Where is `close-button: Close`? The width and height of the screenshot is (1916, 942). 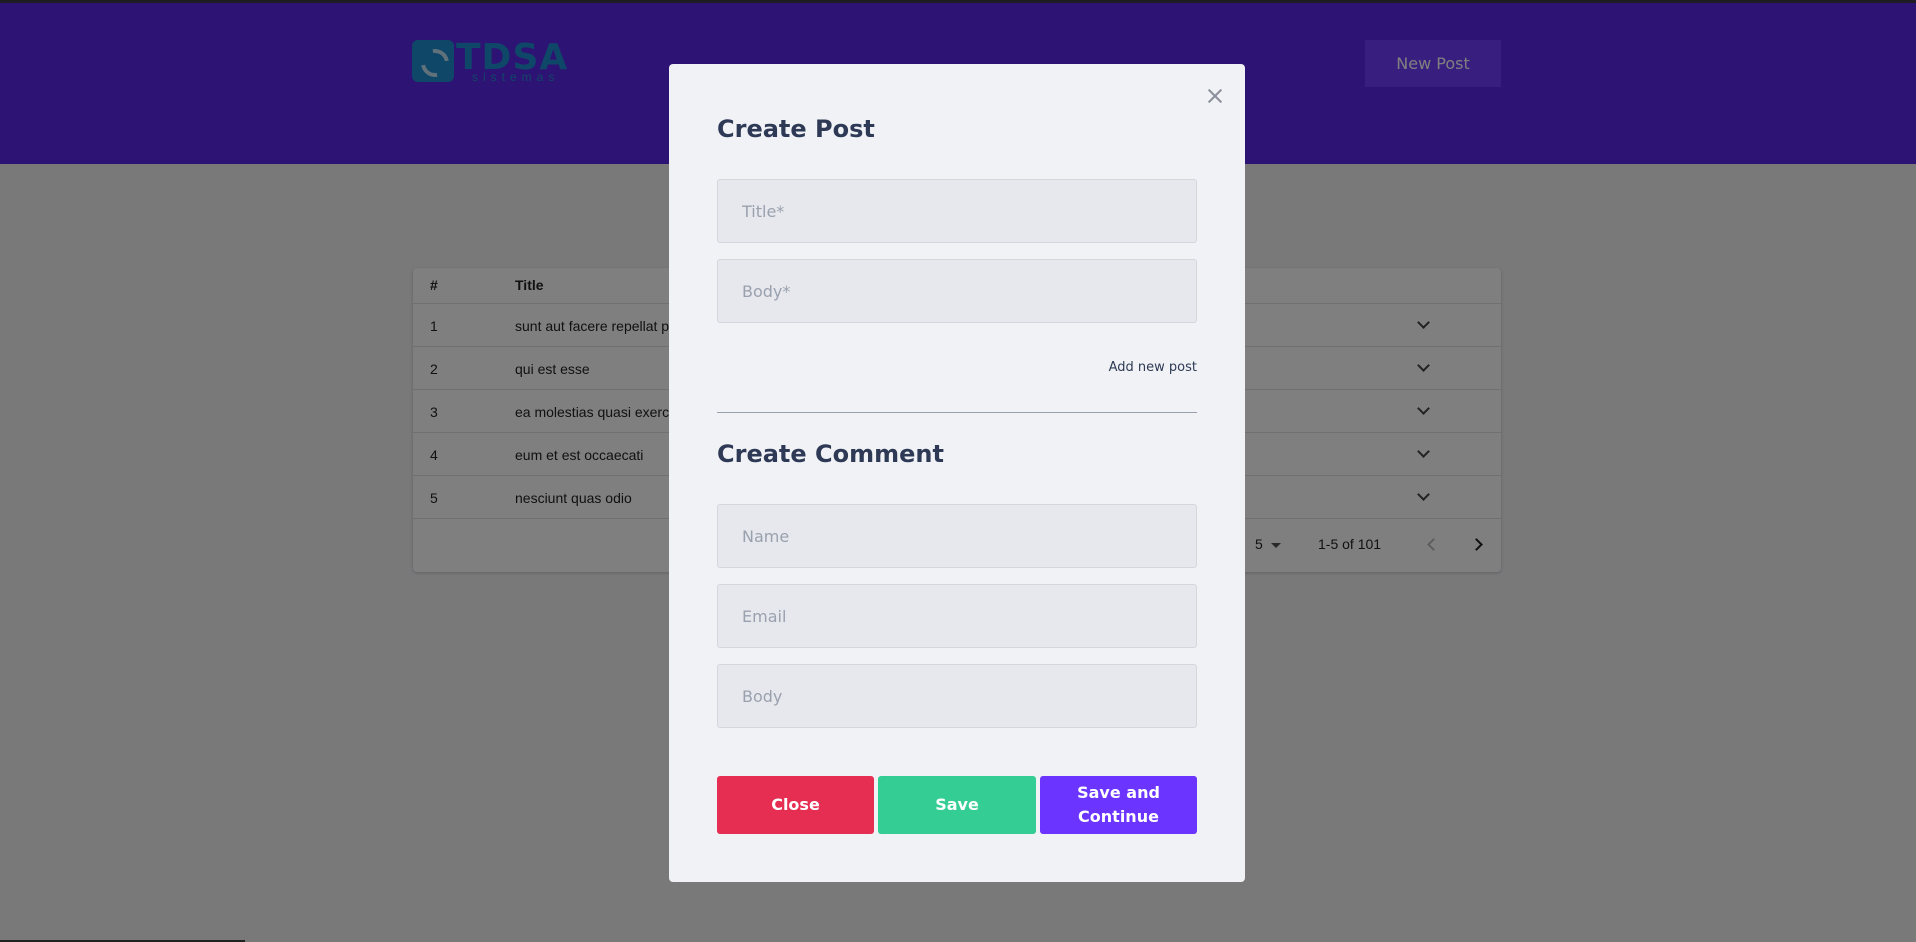
close-button: Close is located at coordinates (795, 805).